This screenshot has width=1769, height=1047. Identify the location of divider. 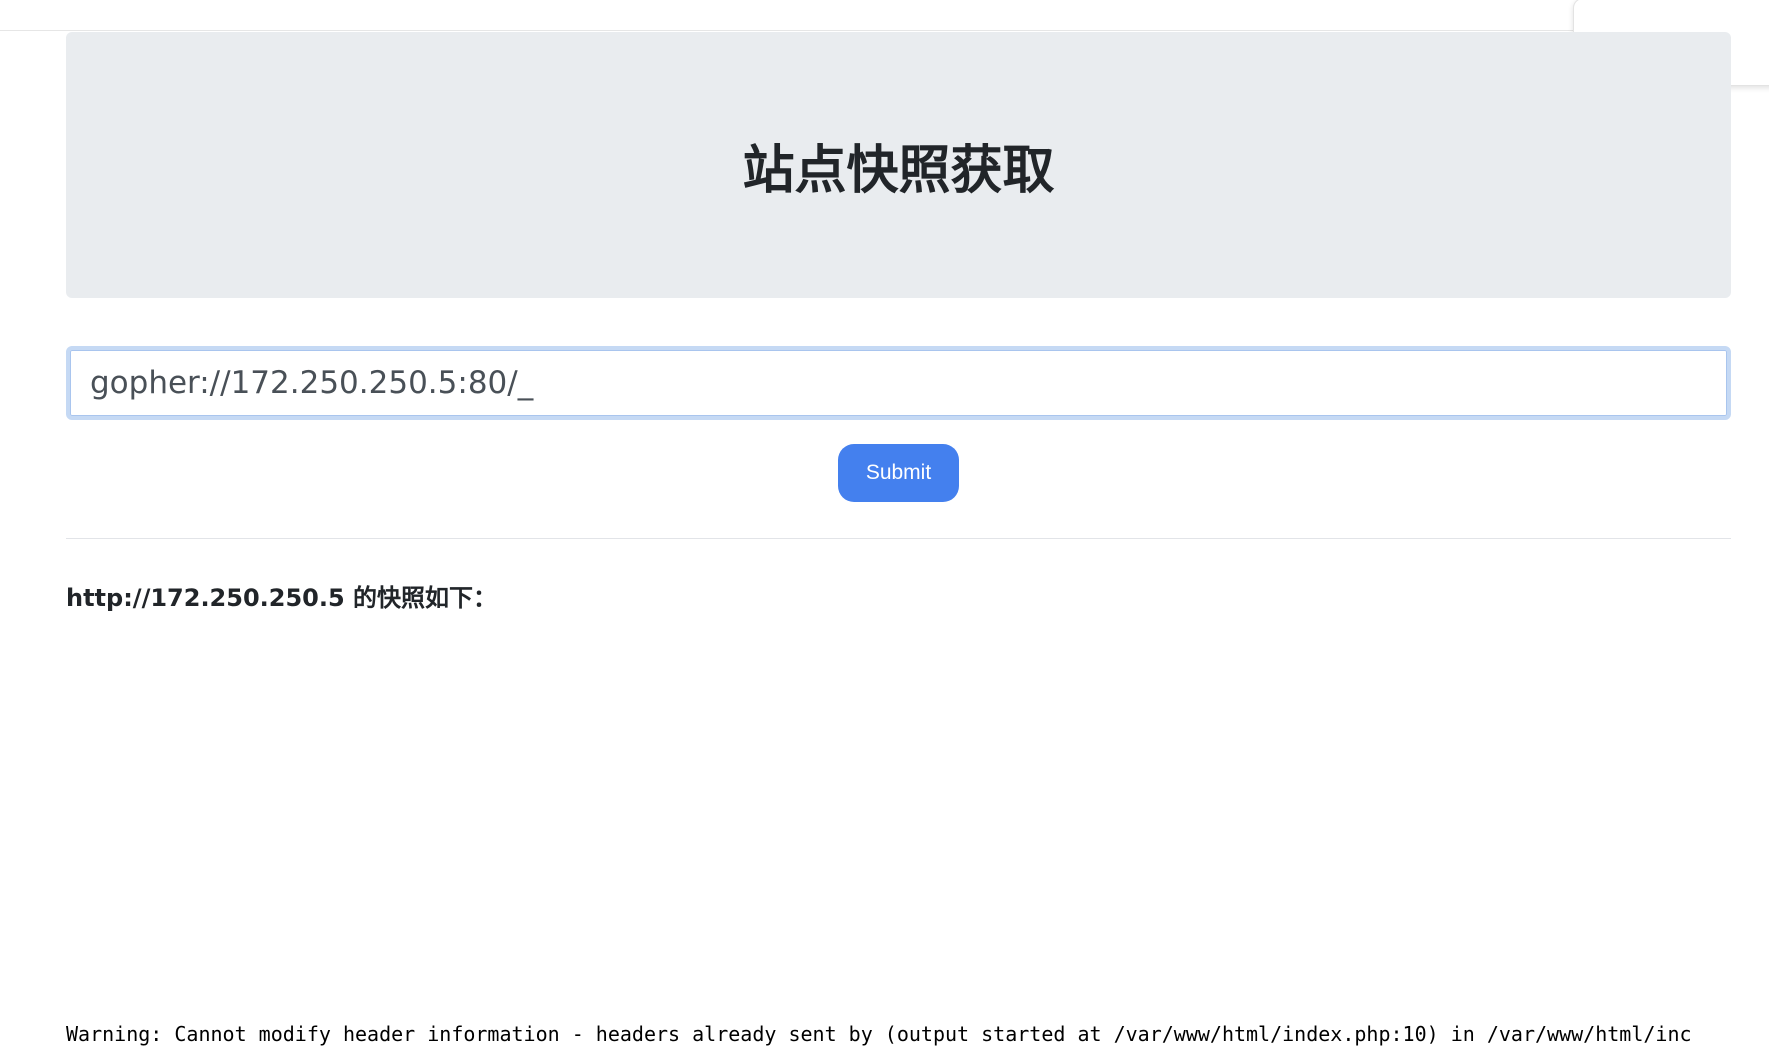
(898, 538).